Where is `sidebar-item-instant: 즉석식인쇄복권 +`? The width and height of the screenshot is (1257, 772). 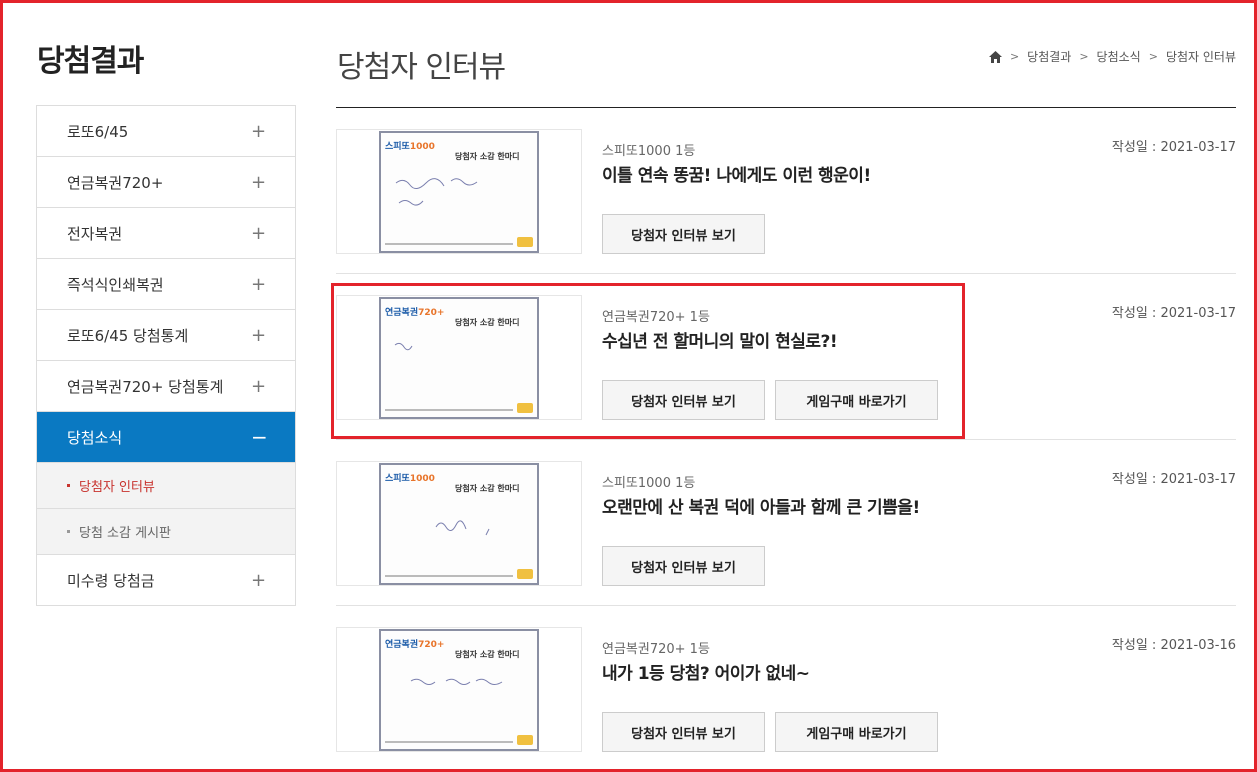 sidebar-item-instant: 즉석식인쇄복권 + is located at coordinates (166, 284).